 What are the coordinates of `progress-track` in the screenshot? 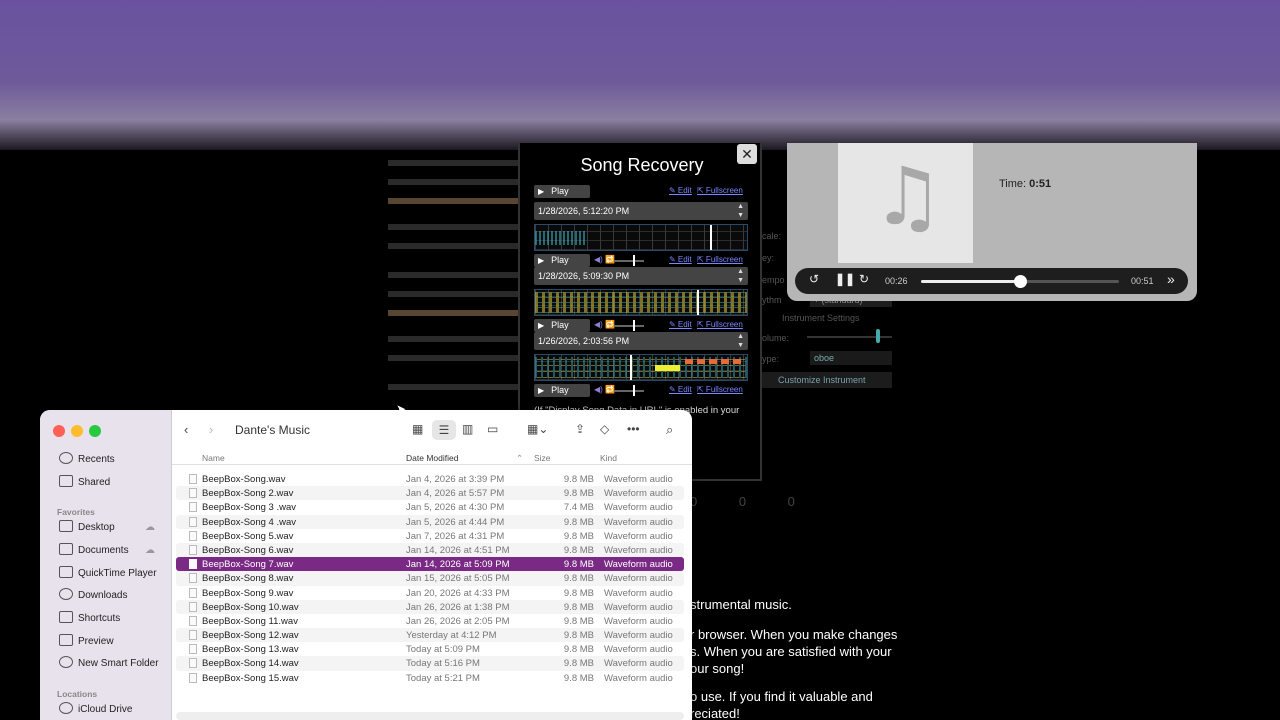 It's located at (1020, 281).